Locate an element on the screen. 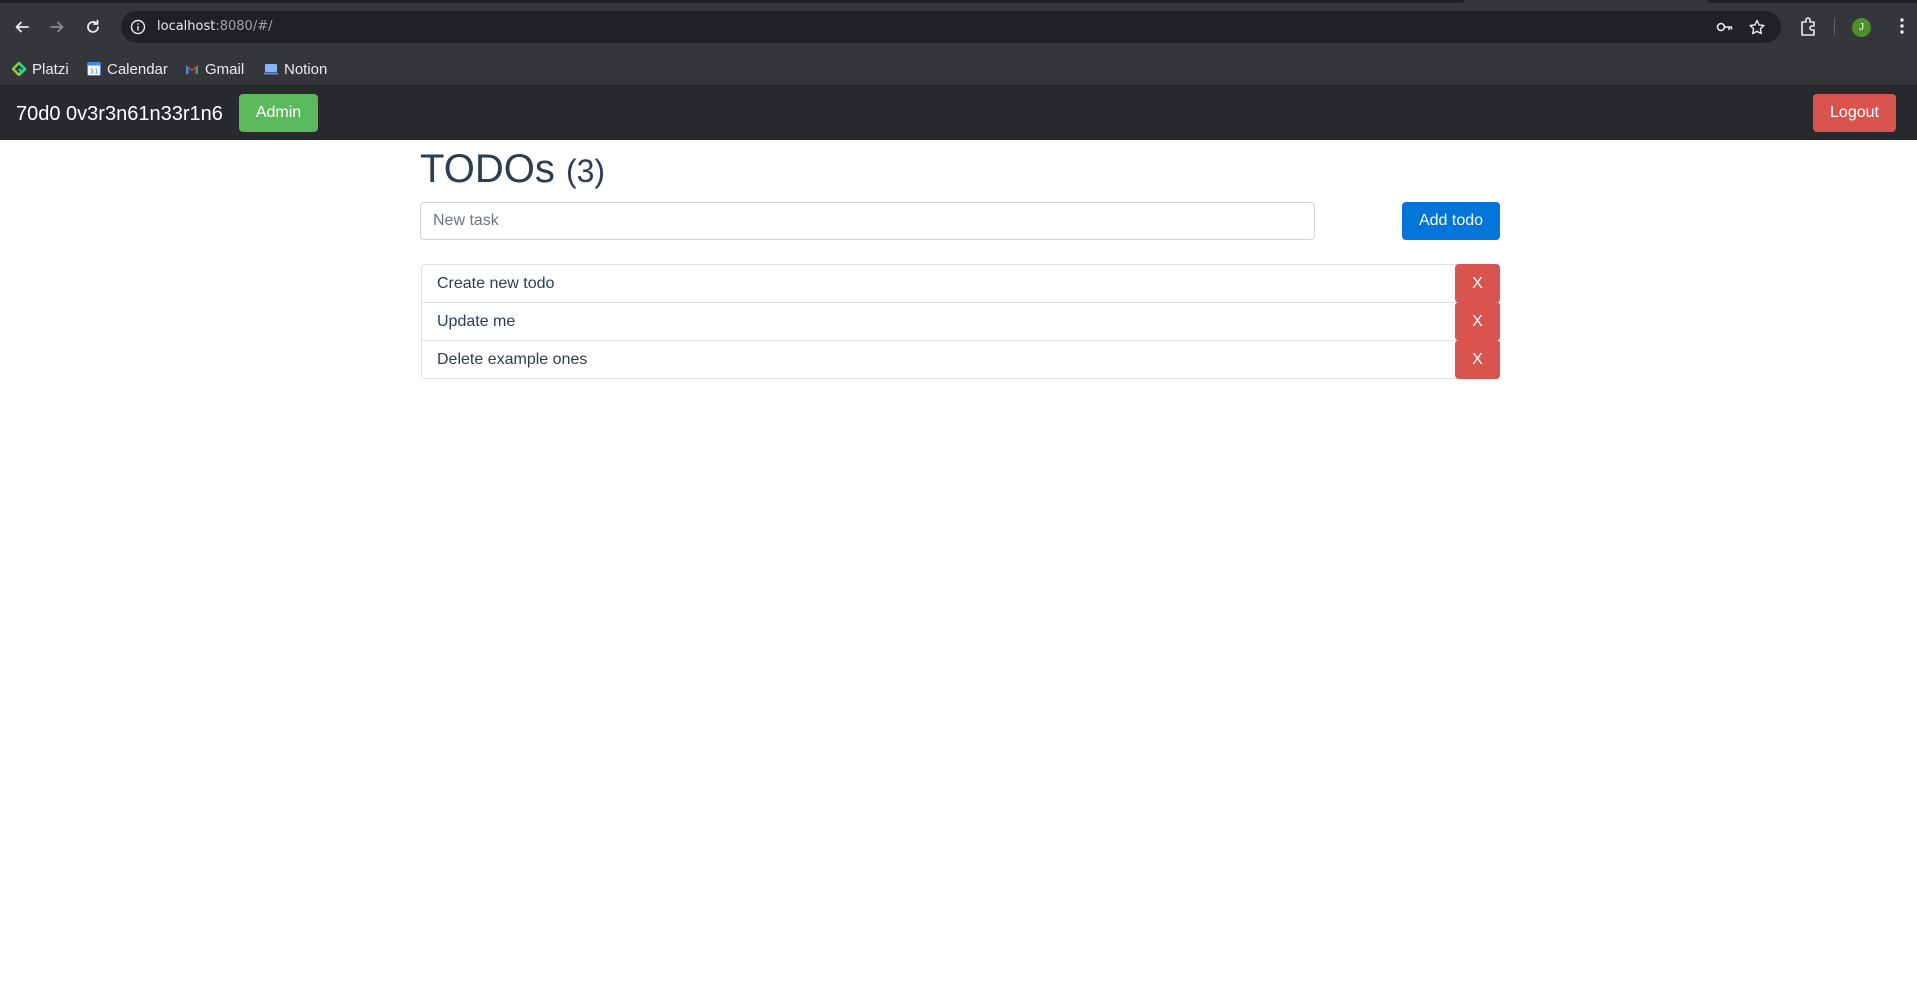  toolbar-divider is located at coordinates (1834, 27).